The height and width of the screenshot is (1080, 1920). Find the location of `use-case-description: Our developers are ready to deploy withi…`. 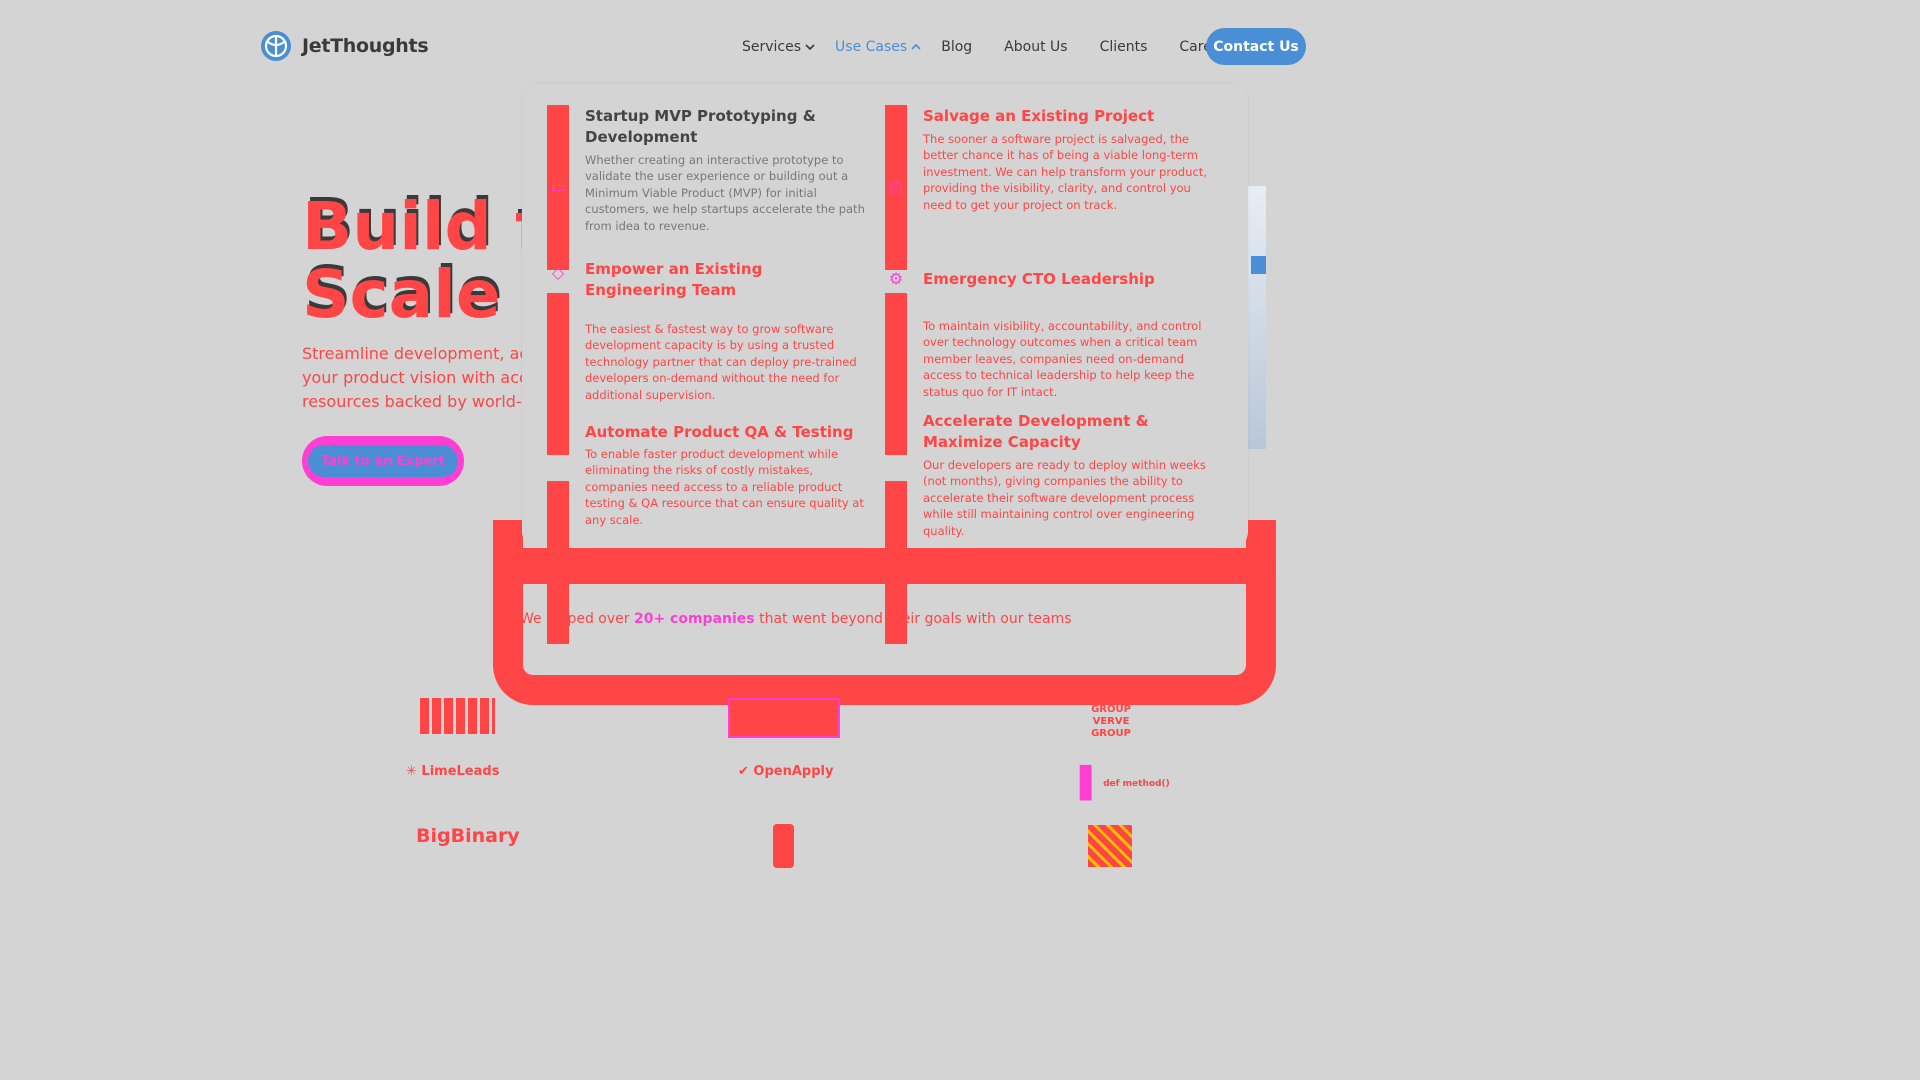

use-case-description: Our developers are ready to deploy withi… is located at coordinates (1064, 498).